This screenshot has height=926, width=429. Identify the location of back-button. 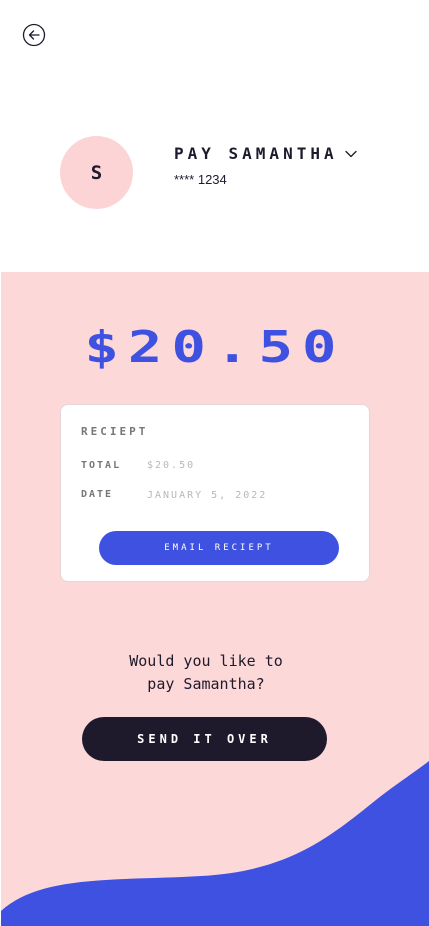
(34, 35).